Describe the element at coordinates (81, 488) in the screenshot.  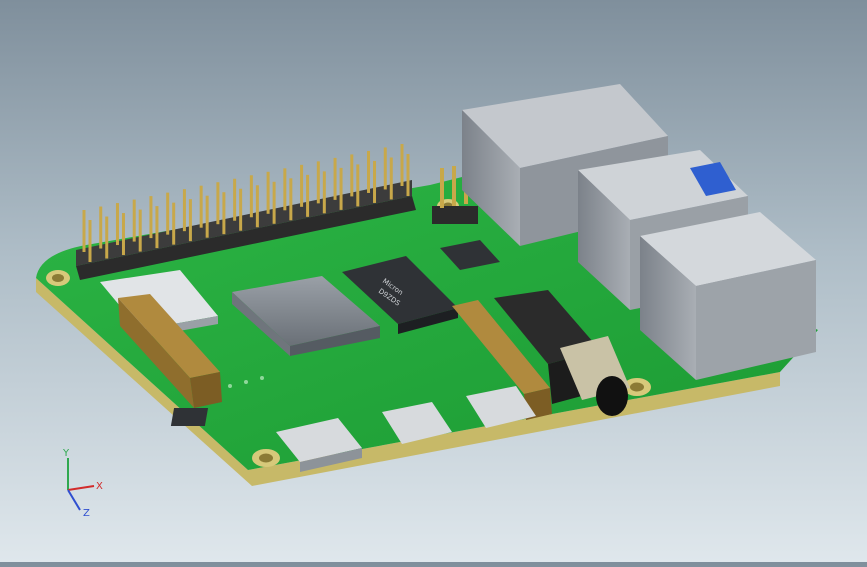
I see `x-axis` at that location.